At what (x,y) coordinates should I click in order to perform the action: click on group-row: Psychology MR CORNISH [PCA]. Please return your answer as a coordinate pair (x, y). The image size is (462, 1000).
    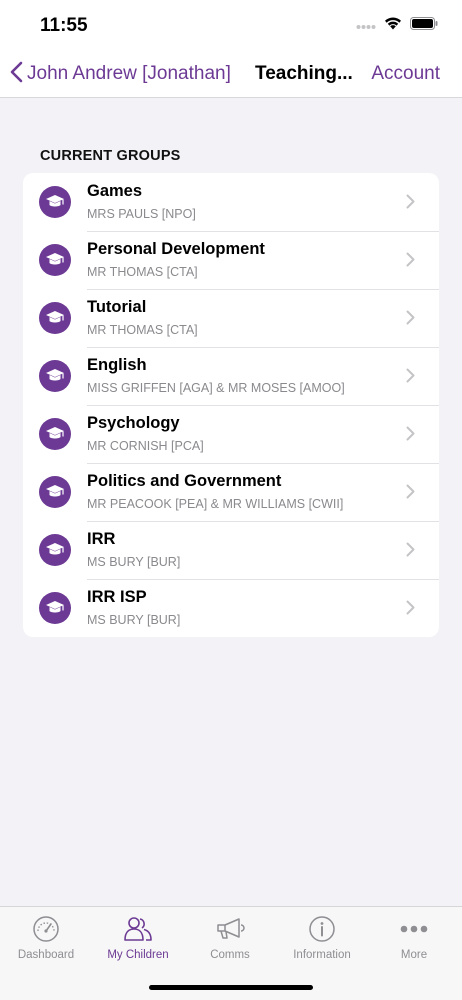
    Looking at the image, I should click on (231, 434).